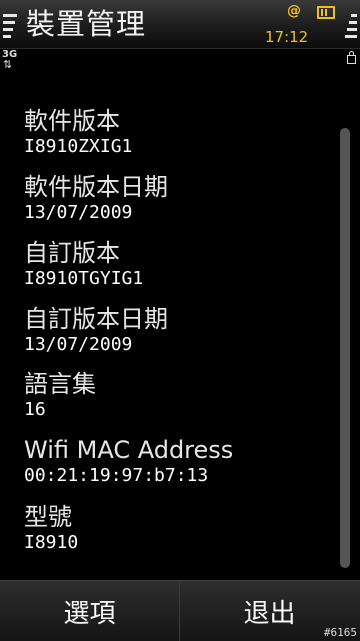 This screenshot has width=360, height=641. I want to click on at-icon: @, so click(294, 11).